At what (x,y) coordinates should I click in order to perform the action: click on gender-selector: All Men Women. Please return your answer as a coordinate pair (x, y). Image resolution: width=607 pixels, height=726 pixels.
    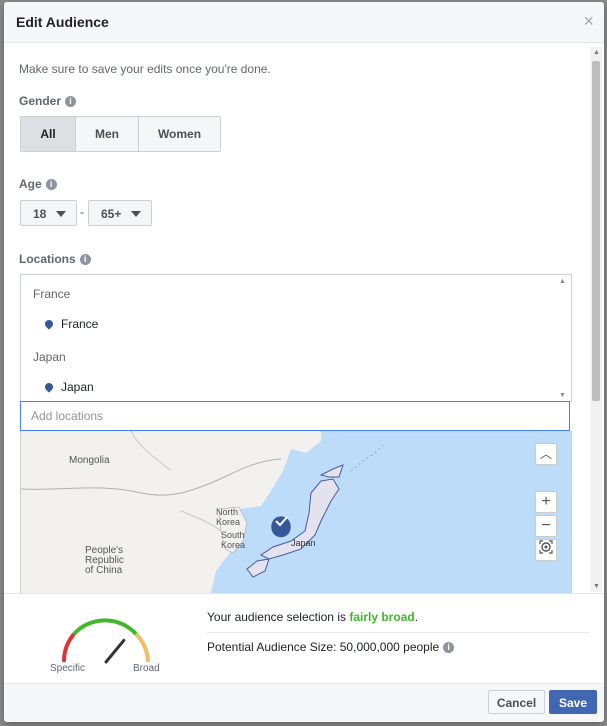
    Looking at the image, I should click on (120, 134).